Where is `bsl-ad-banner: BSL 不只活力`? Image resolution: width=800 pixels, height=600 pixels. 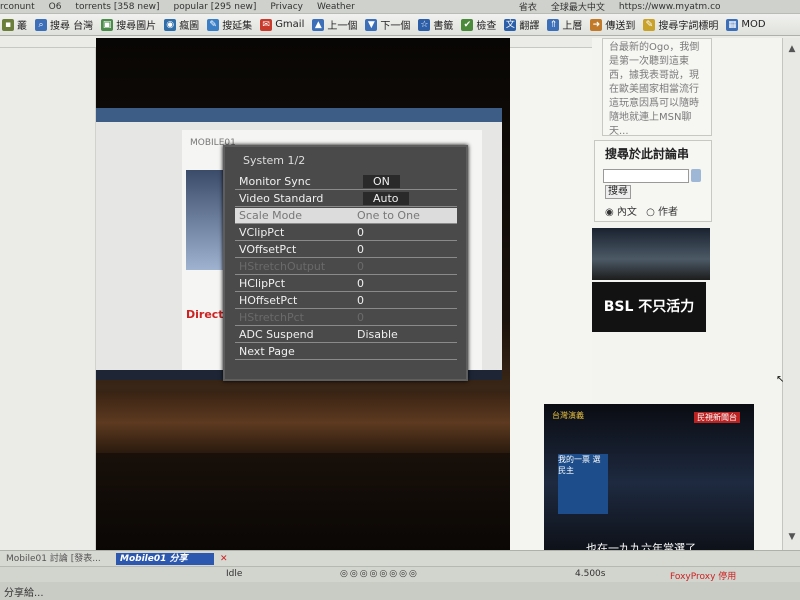 bsl-ad-banner: BSL 不只活力 is located at coordinates (649, 307).